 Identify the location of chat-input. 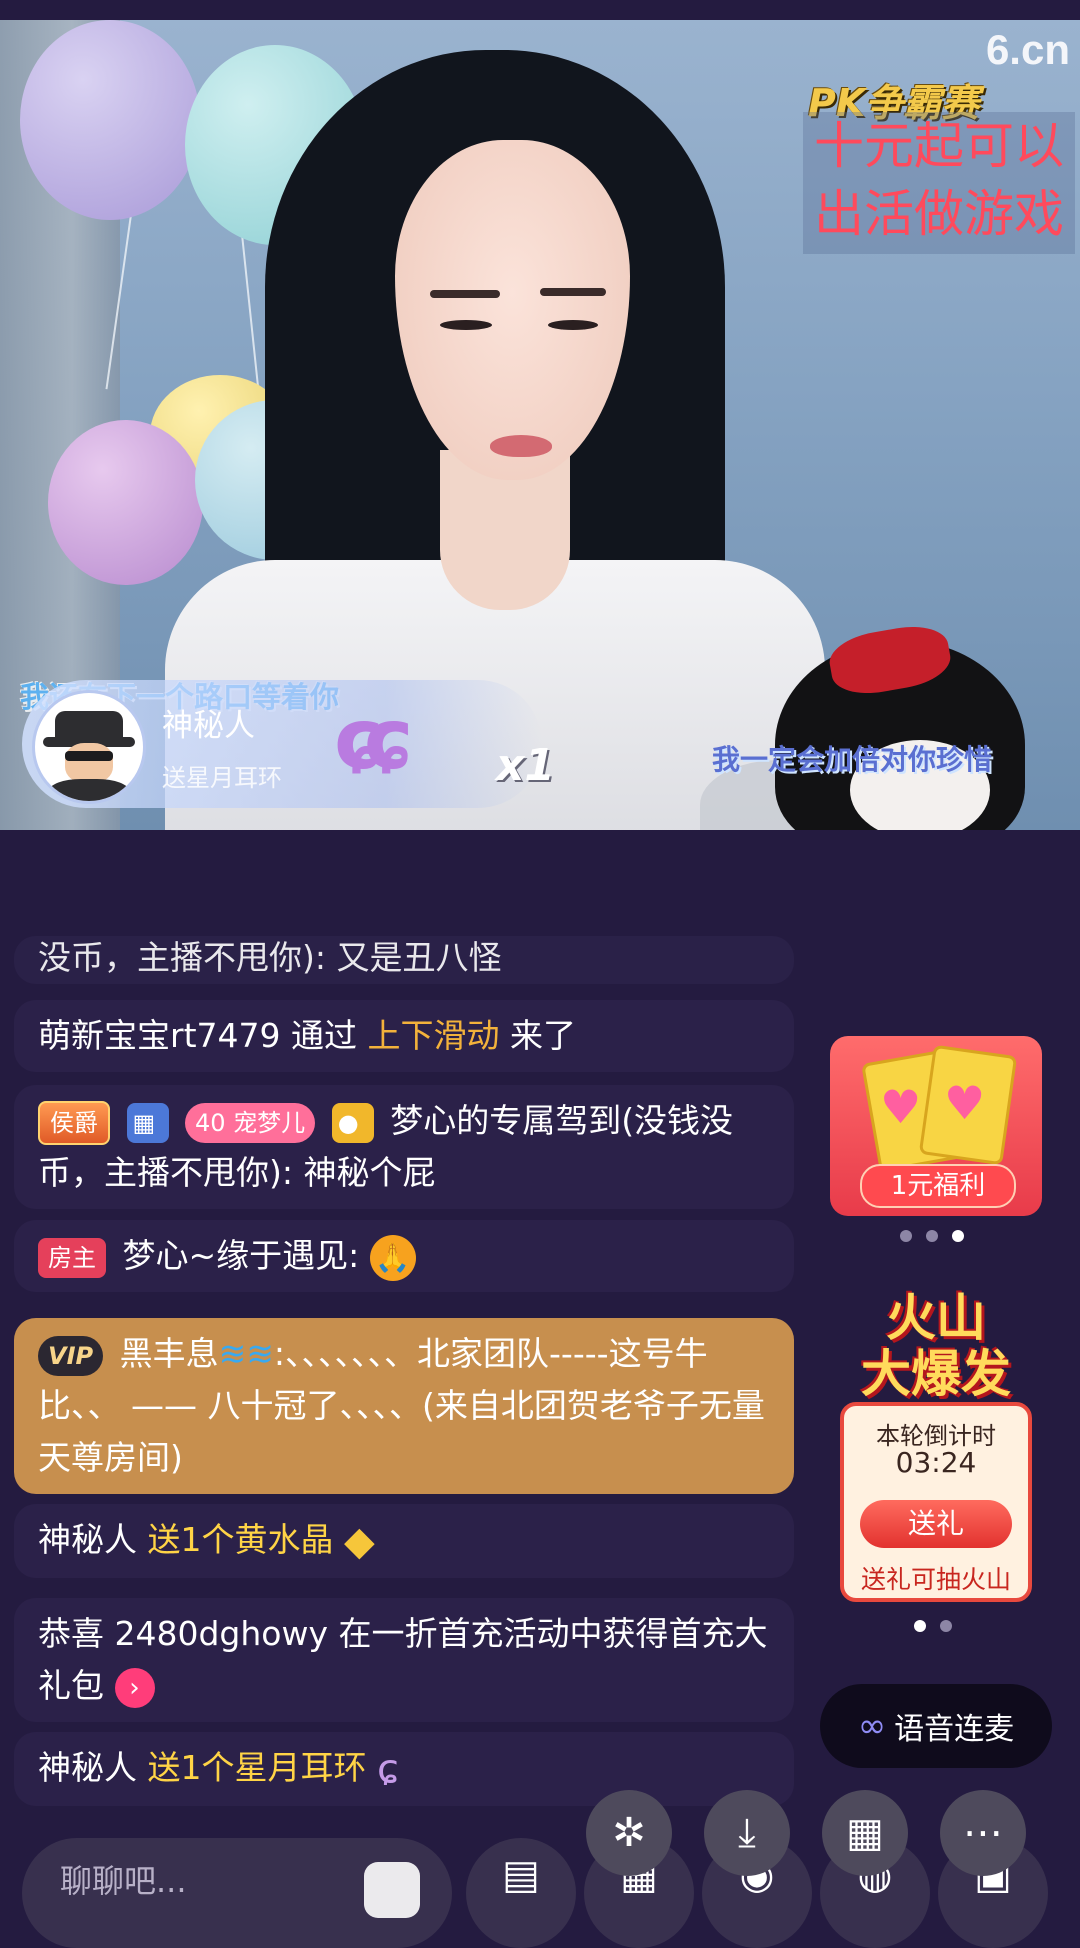
(210, 1881).